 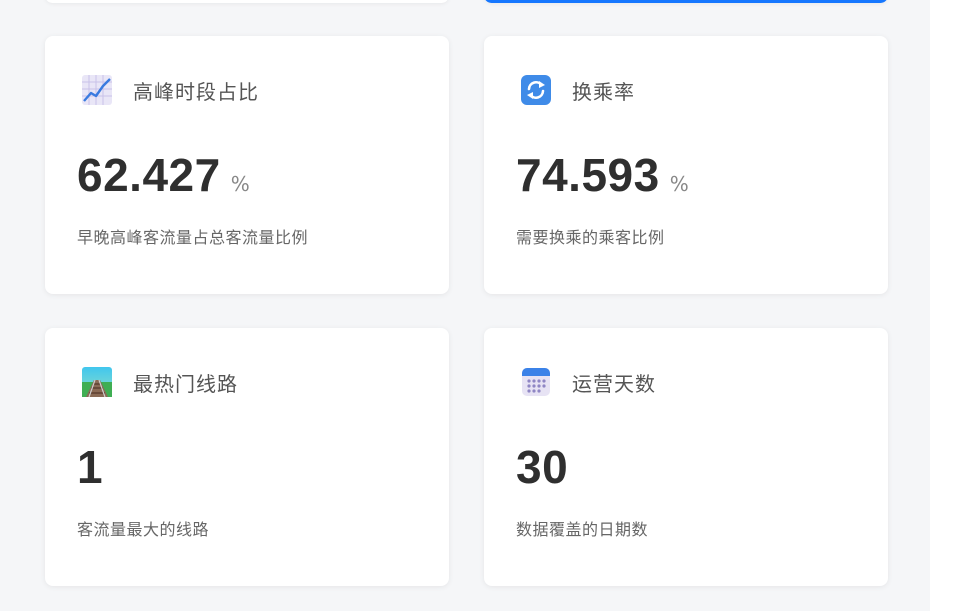 What do you see at coordinates (149, 175) in the screenshot?
I see `stat-value: 62.427` at bounding box center [149, 175].